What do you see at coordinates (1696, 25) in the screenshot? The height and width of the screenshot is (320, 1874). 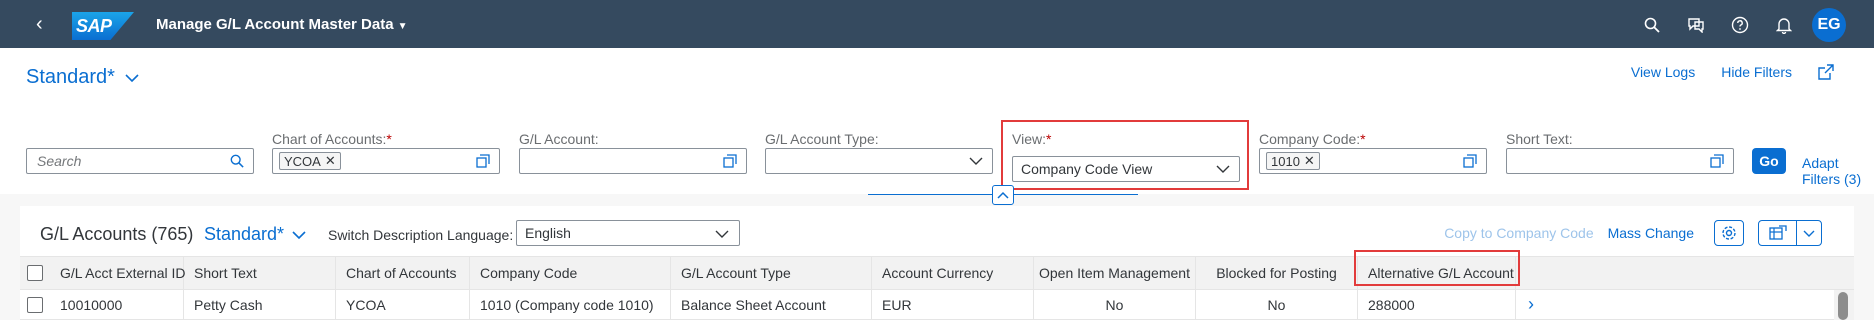 I see `feedback-icon` at bounding box center [1696, 25].